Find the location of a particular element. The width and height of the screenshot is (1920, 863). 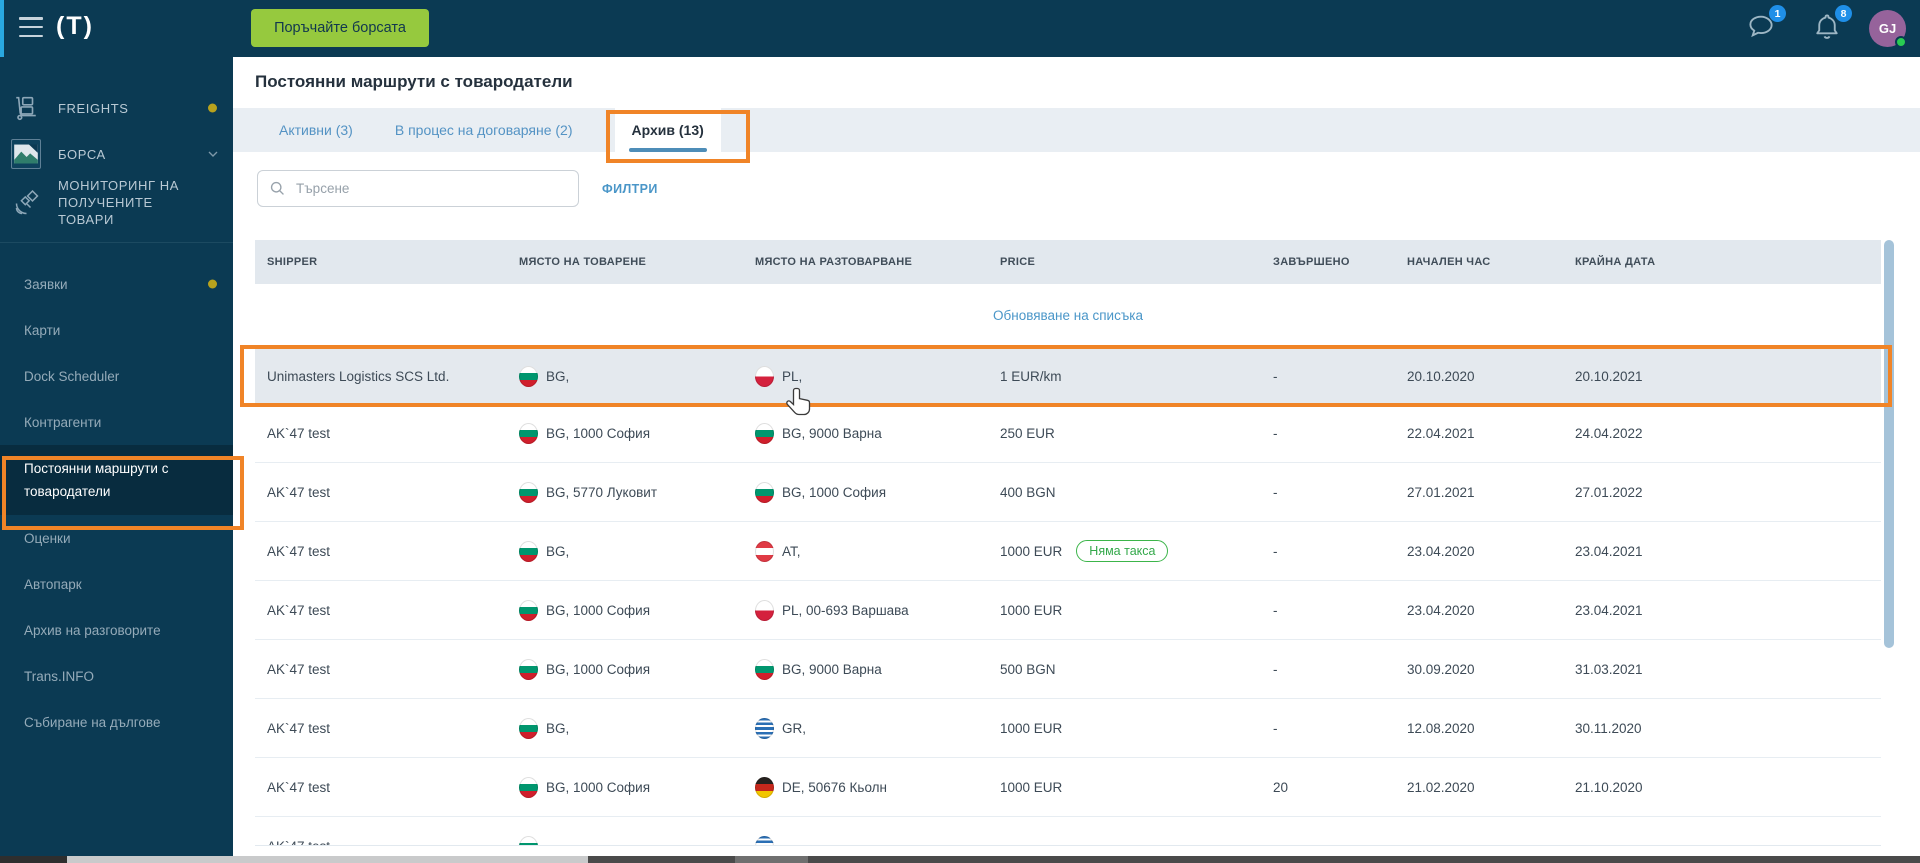

sidebar-item-label: Контрагенти is located at coordinates (63, 422).